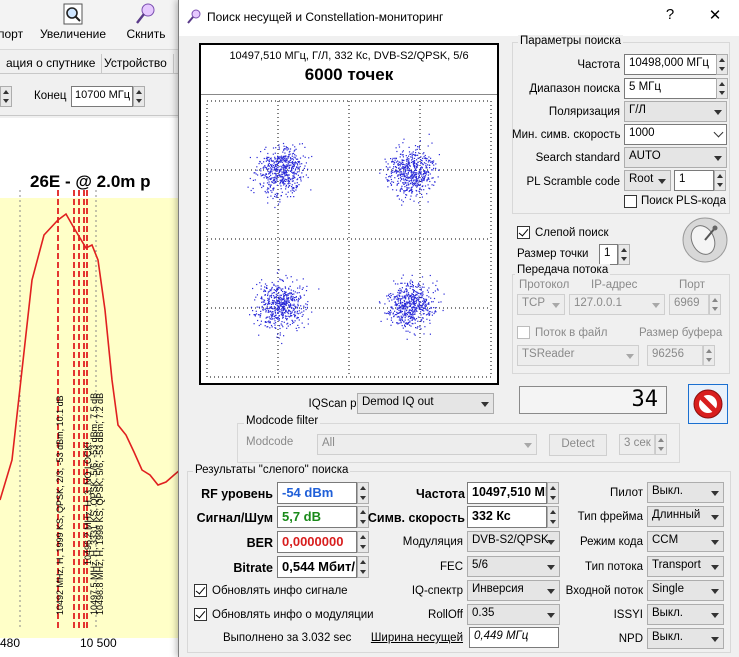 This screenshot has width=739, height=657. I want to click on input-stream-select: Single, so click(685, 590).